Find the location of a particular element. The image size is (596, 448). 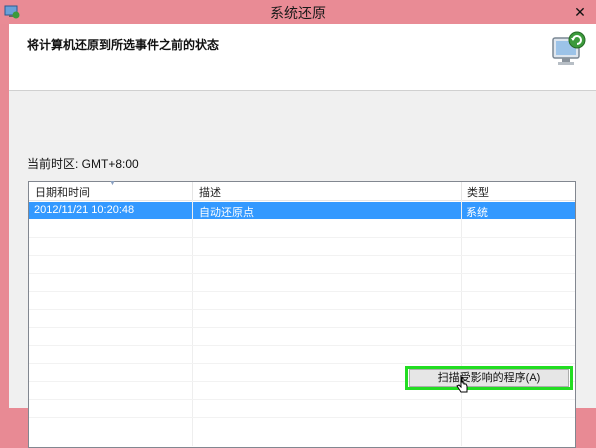

timezone-label: 当前时区: GMT+8:00 is located at coordinates (83, 164).